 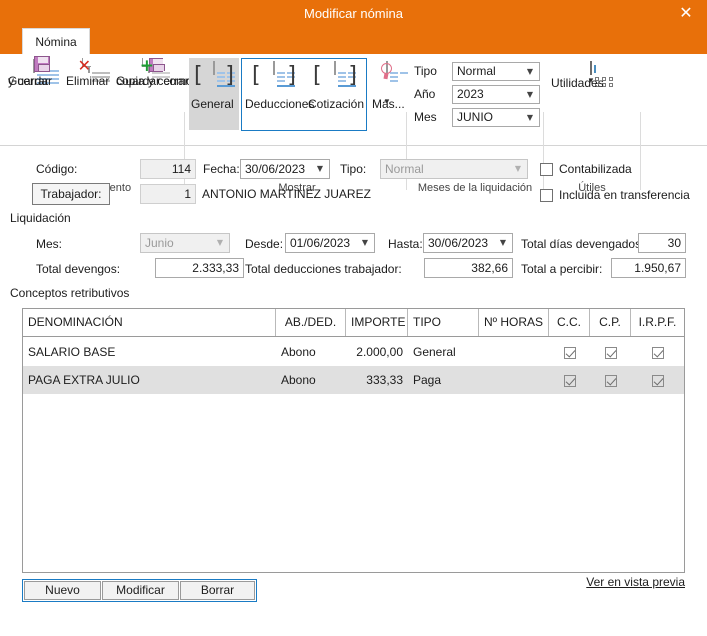 I want to click on mes-value: Junio, so click(x=159, y=243).